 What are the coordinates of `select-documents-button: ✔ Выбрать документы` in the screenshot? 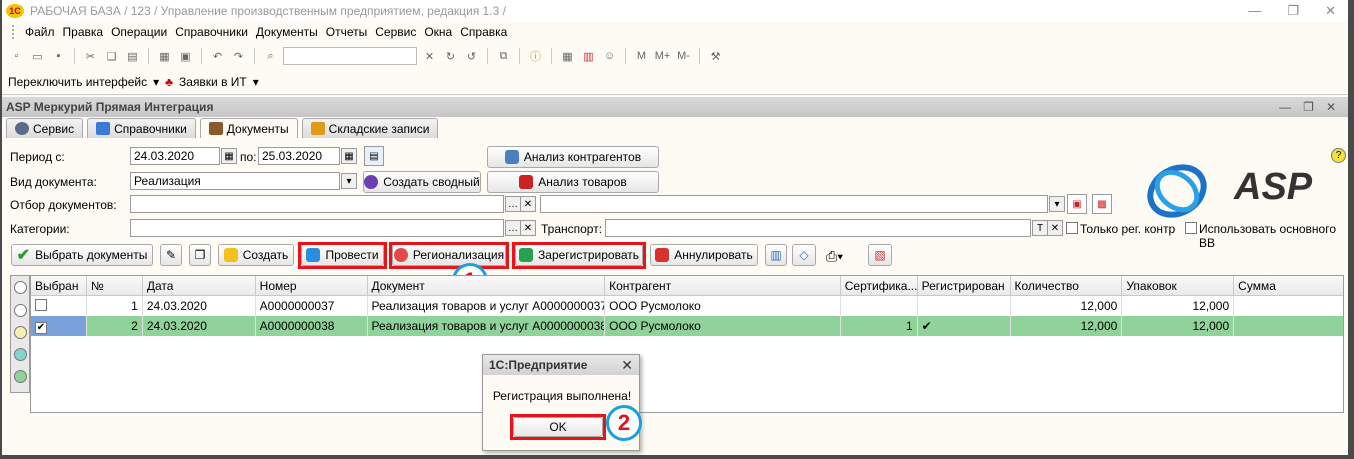 It's located at (82, 255).